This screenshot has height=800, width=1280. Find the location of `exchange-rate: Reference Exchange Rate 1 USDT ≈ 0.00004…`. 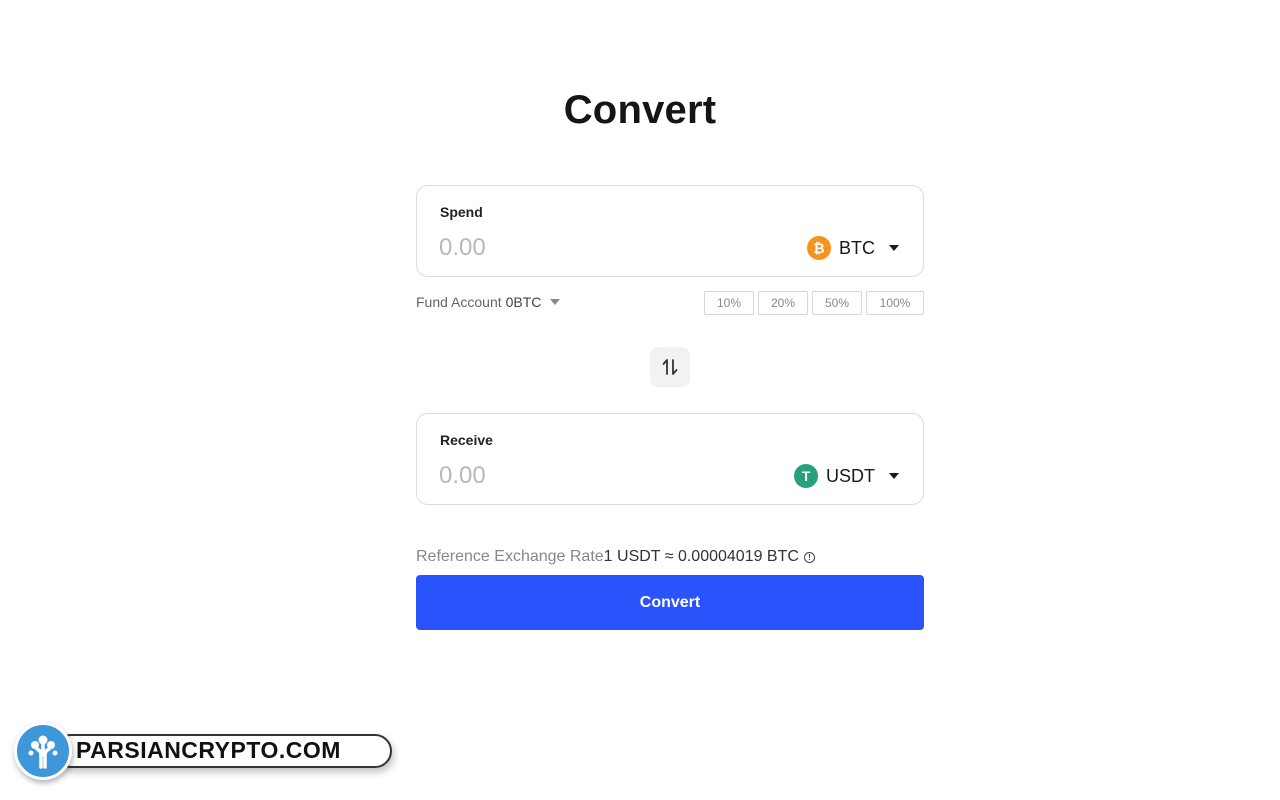

exchange-rate: Reference Exchange Rate 1 USDT ≈ 0.00004… is located at coordinates (615, 557).